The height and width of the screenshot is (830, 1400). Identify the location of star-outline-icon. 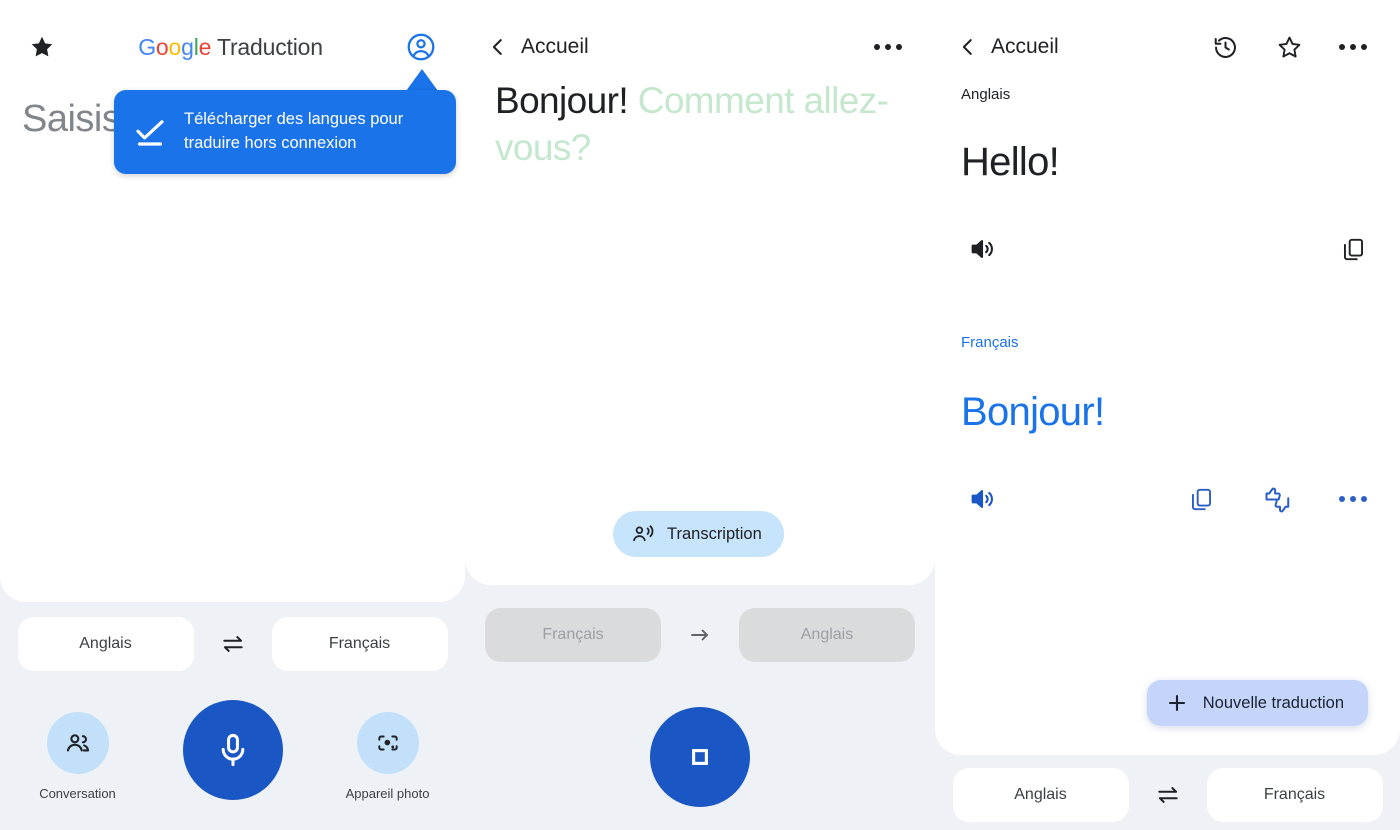
(1289, 47).